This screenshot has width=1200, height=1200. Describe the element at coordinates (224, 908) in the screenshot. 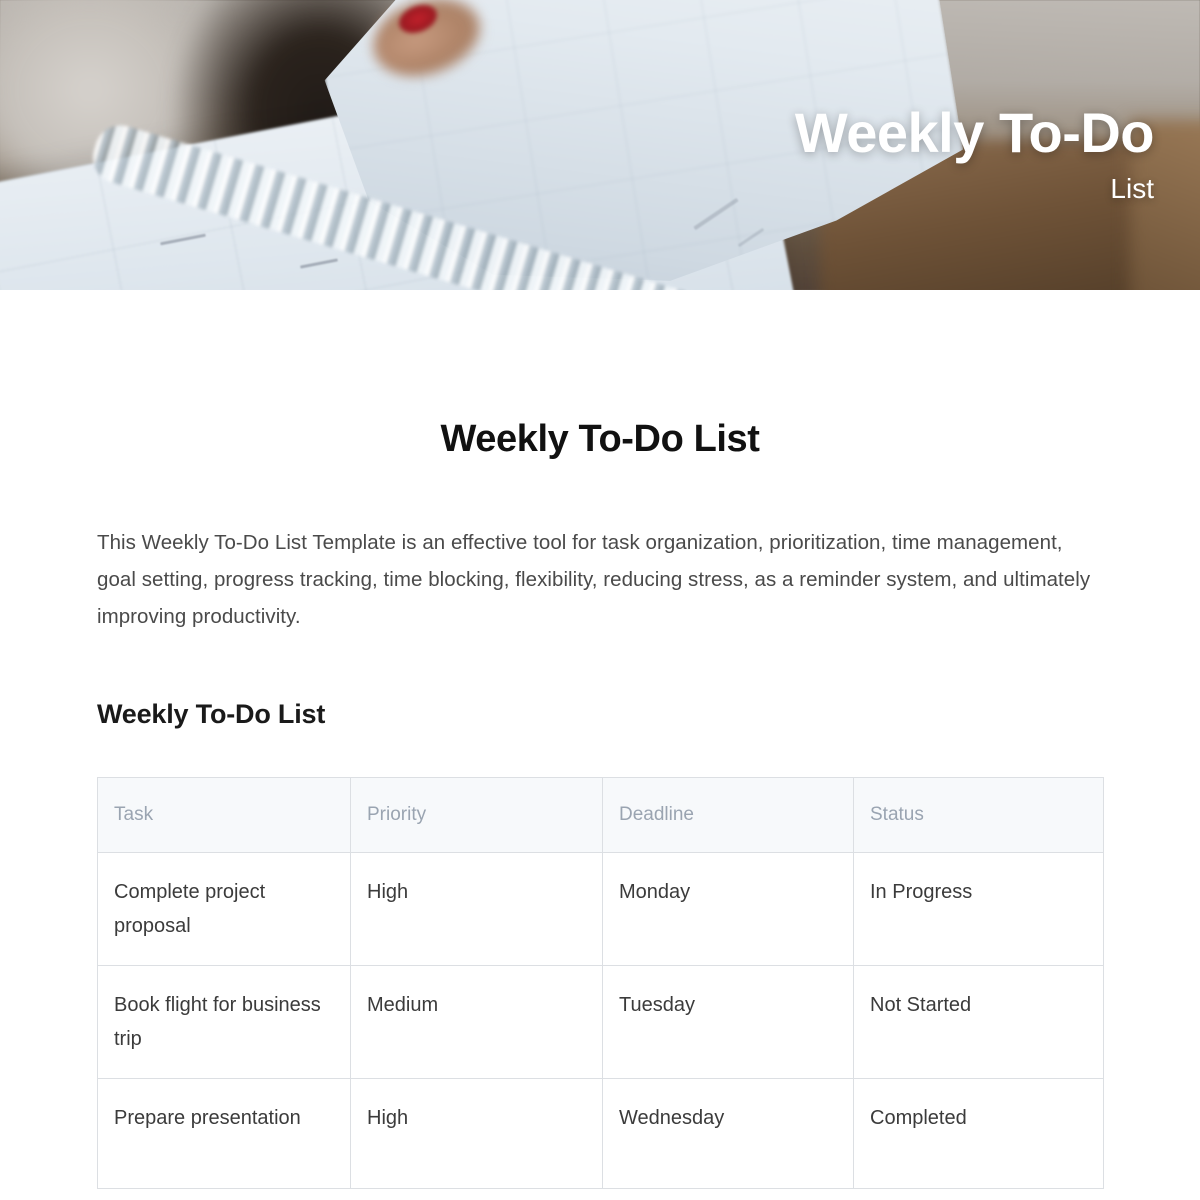

I see `cell-task: Complete project proposal` at that location.